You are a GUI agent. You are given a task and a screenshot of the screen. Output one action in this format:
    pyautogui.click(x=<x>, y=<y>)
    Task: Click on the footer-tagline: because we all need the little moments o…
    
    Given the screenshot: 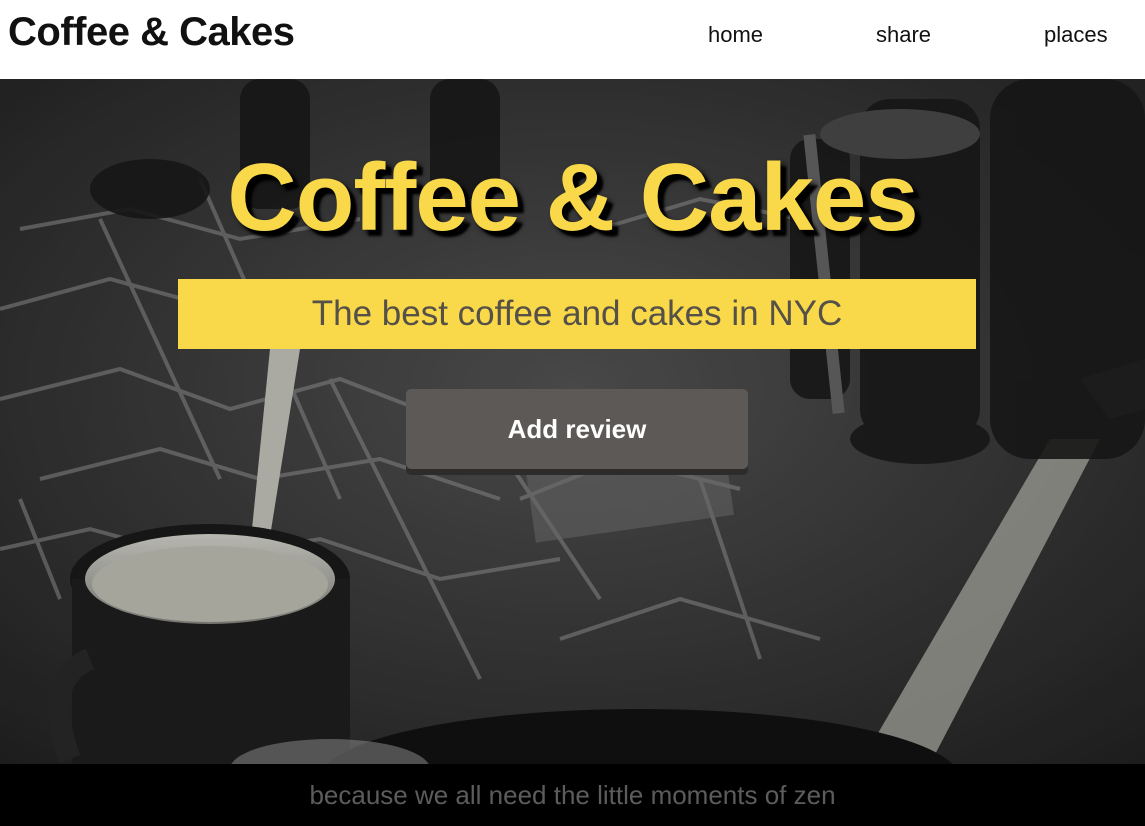 What is the action you would take?
    pyautogui.click(x=572, y=792)
    